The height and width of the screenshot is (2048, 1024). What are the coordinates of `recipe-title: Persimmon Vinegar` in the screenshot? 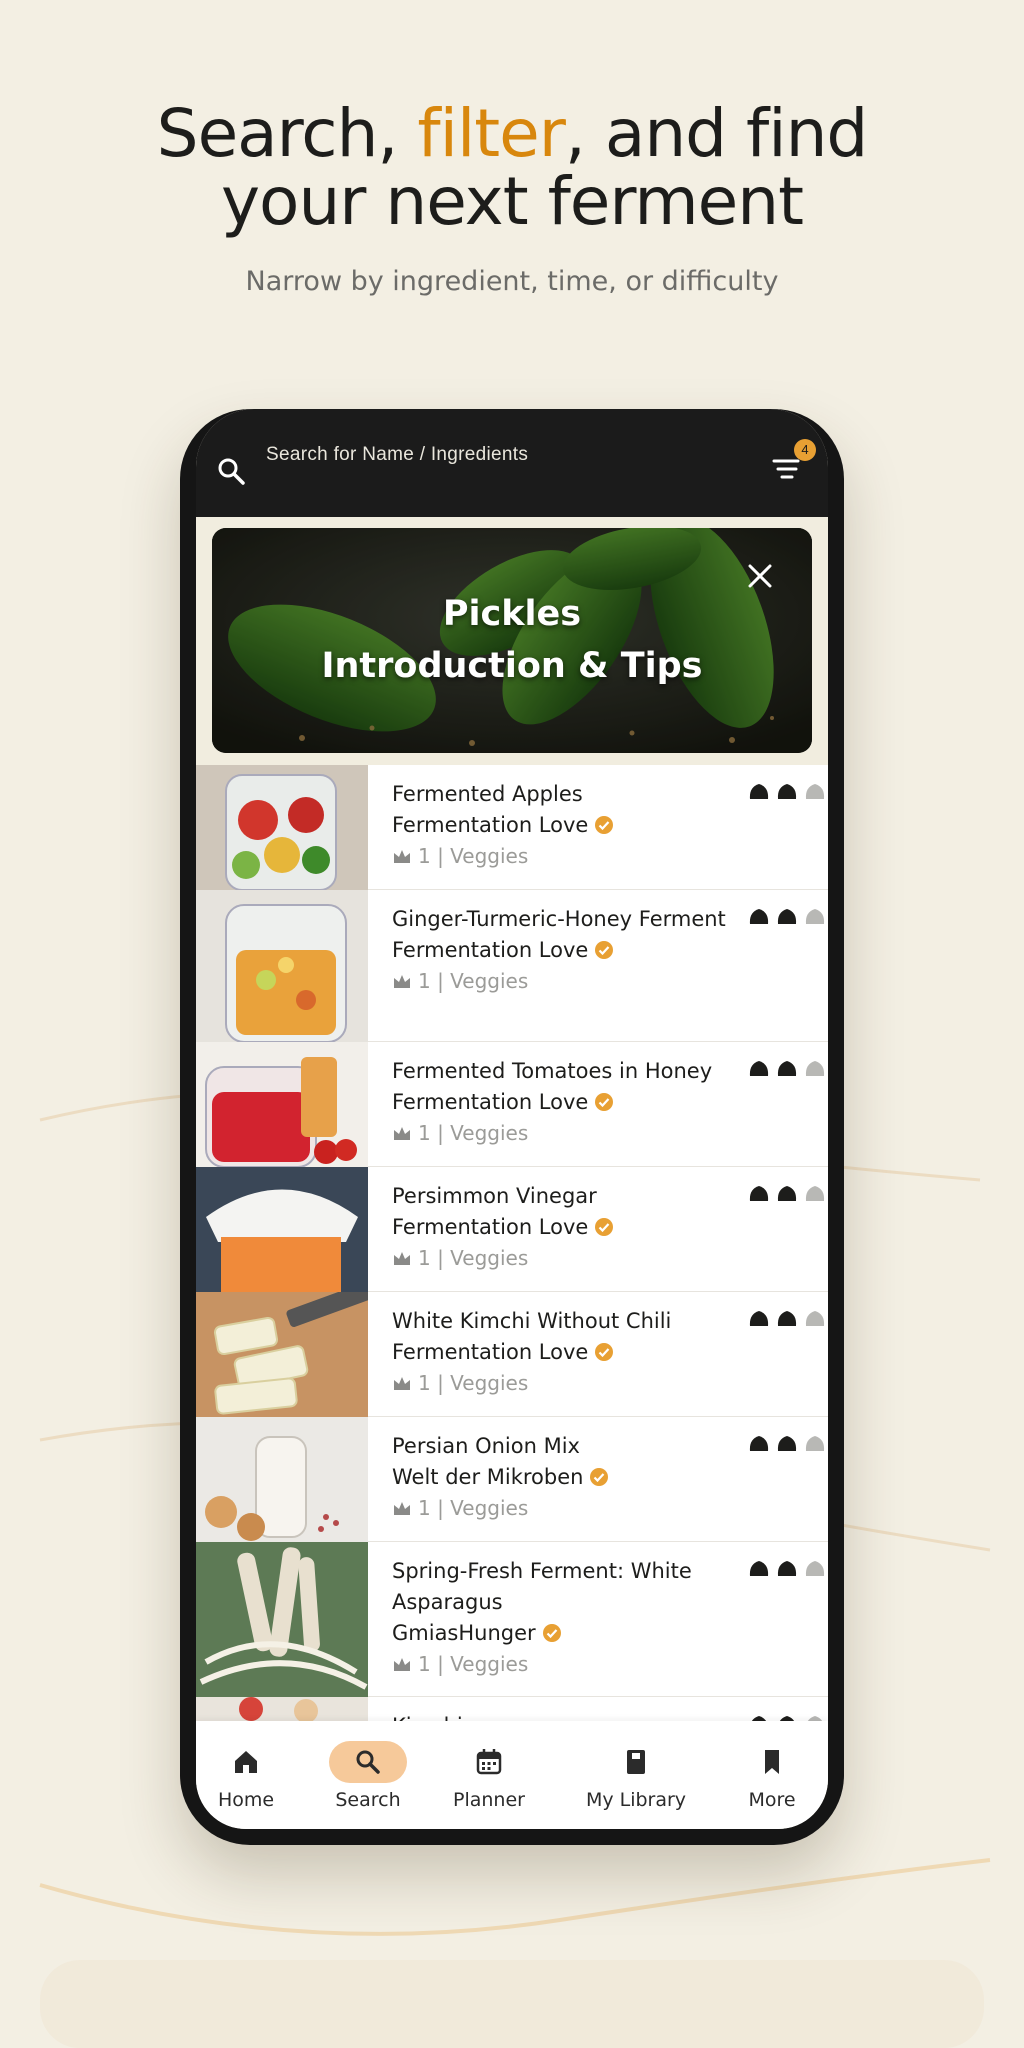 It's located at (494, 1196).